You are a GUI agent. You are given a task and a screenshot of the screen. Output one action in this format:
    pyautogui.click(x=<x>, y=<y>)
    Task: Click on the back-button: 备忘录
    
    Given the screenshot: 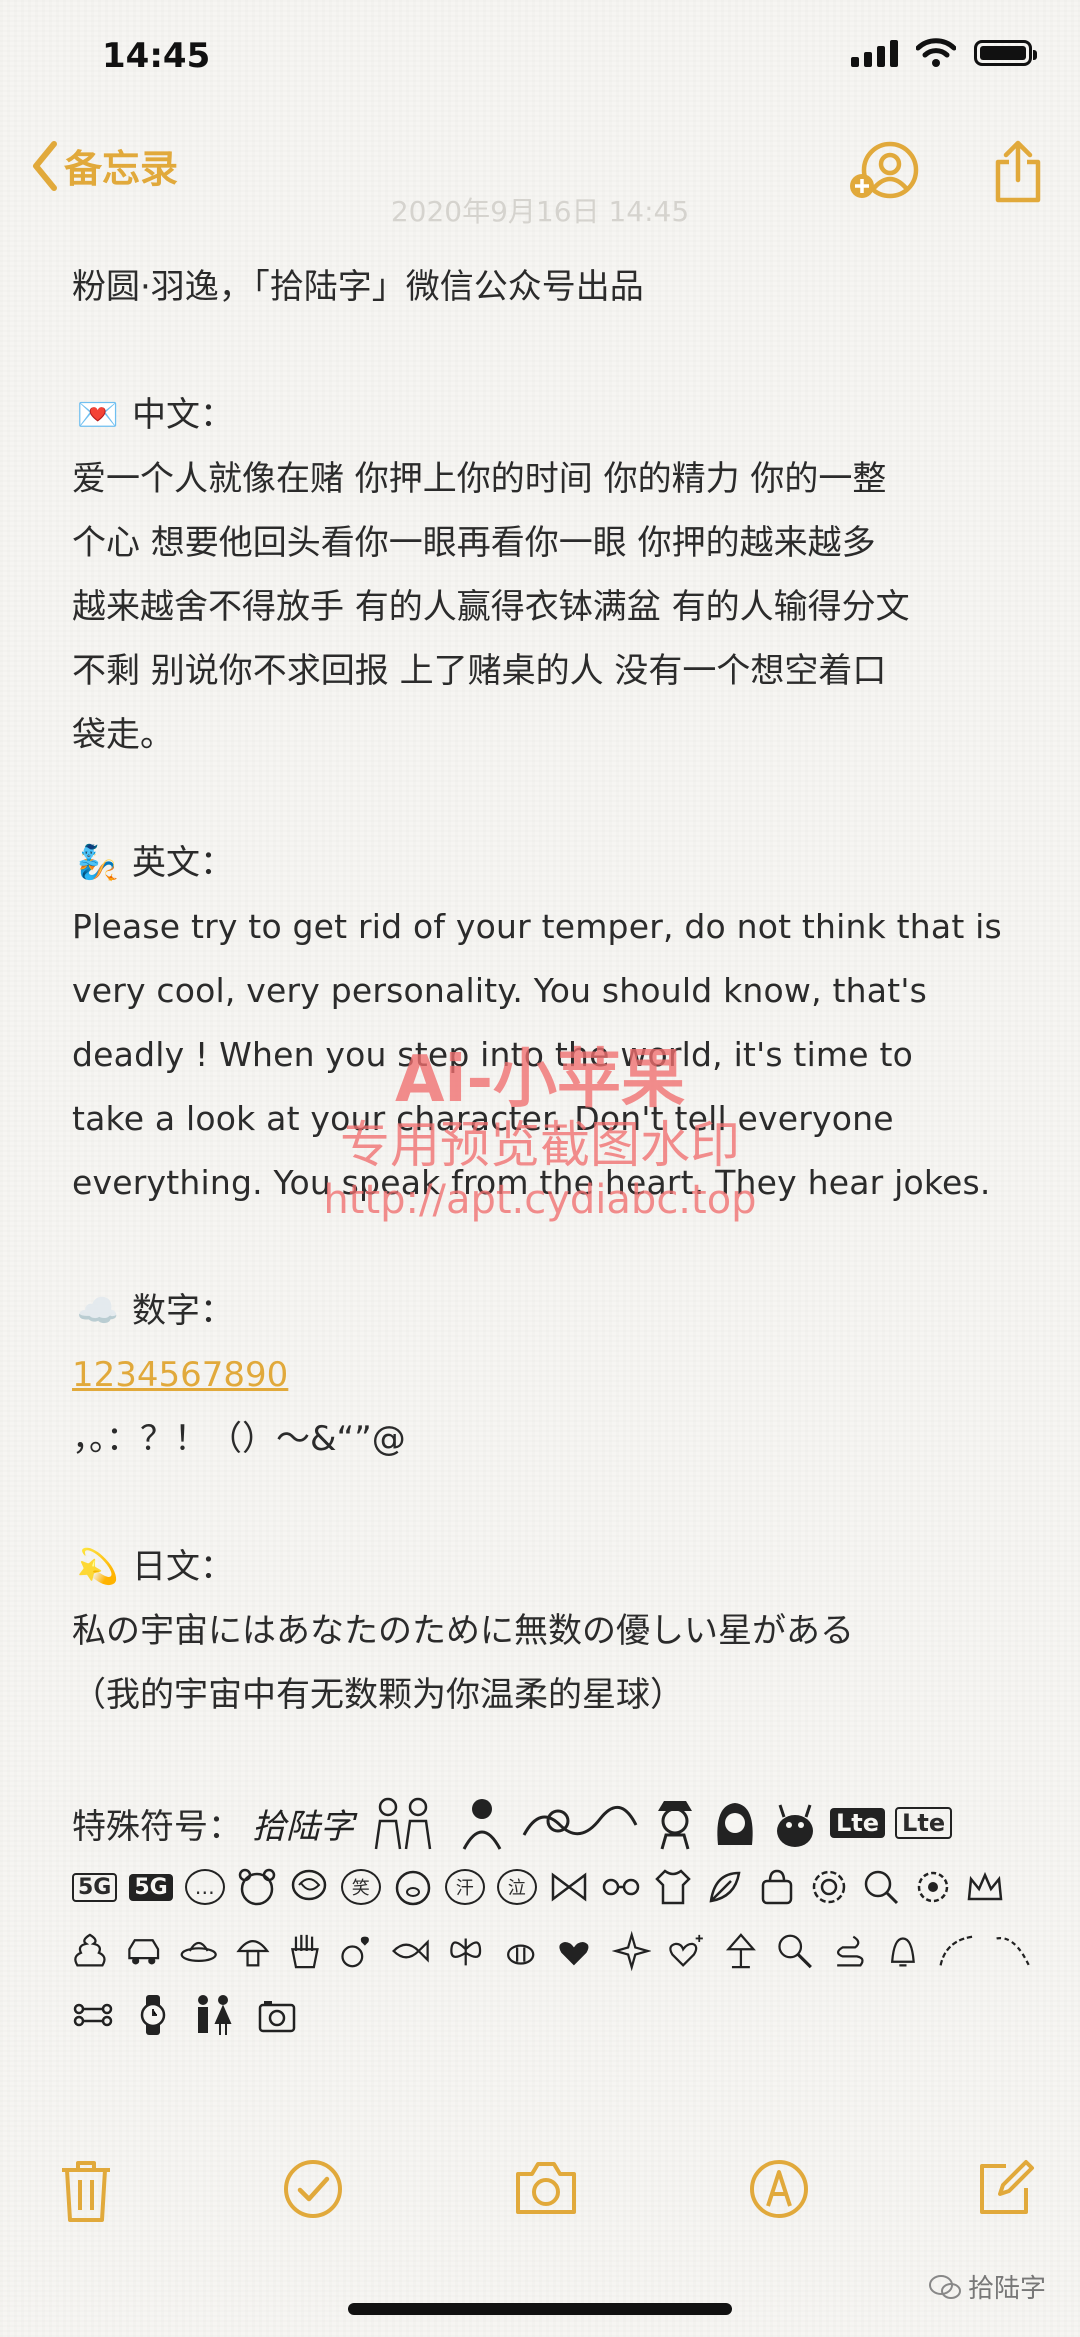 What is the action you would take?
    pyautogui.click(x=104, y=165)
    